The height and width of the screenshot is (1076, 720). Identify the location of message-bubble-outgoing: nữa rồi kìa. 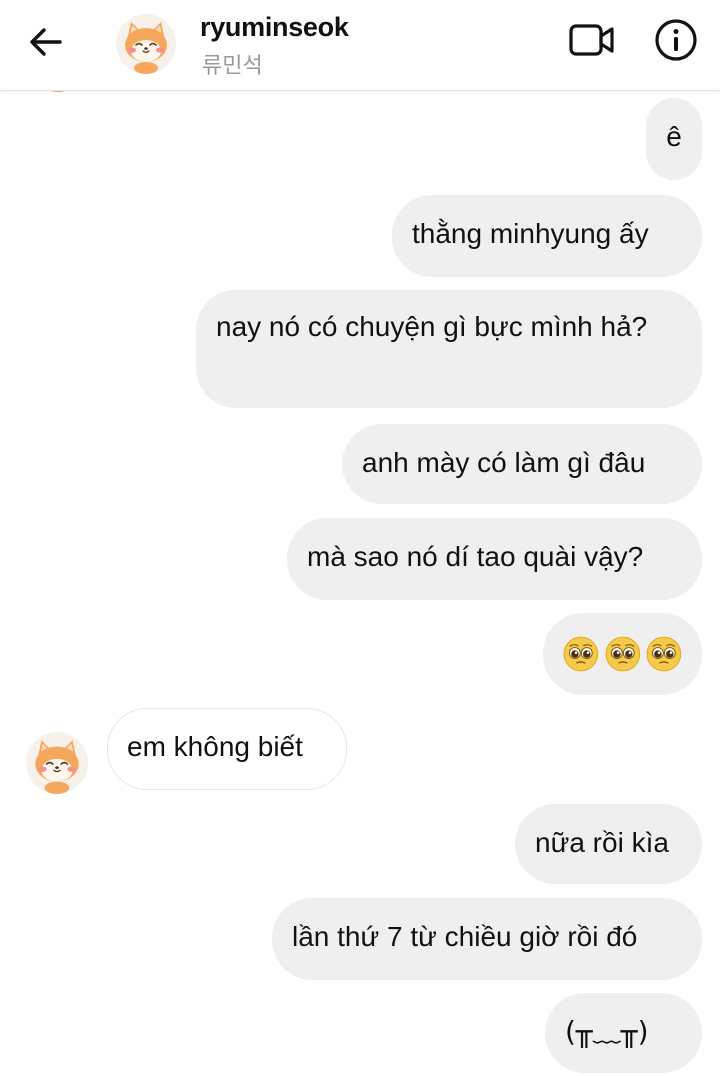
(608, 844).